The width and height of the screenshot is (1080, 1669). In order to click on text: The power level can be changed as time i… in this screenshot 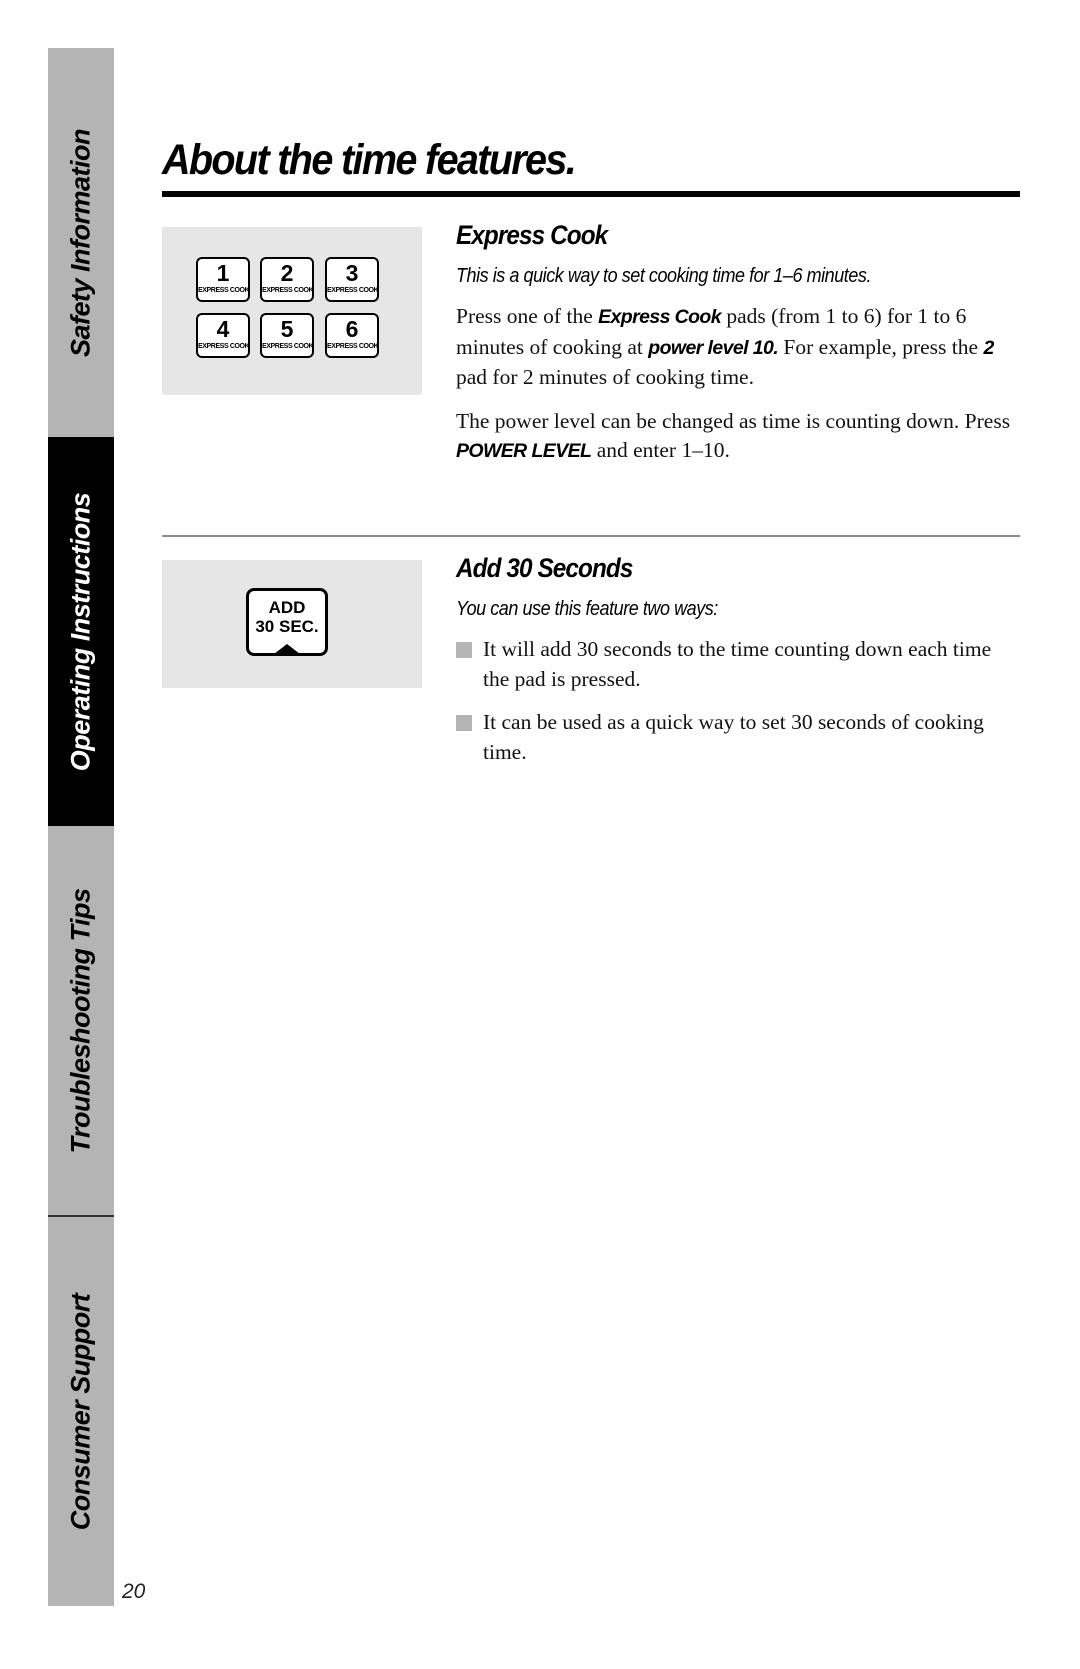, I will do `click(733, 420)`.